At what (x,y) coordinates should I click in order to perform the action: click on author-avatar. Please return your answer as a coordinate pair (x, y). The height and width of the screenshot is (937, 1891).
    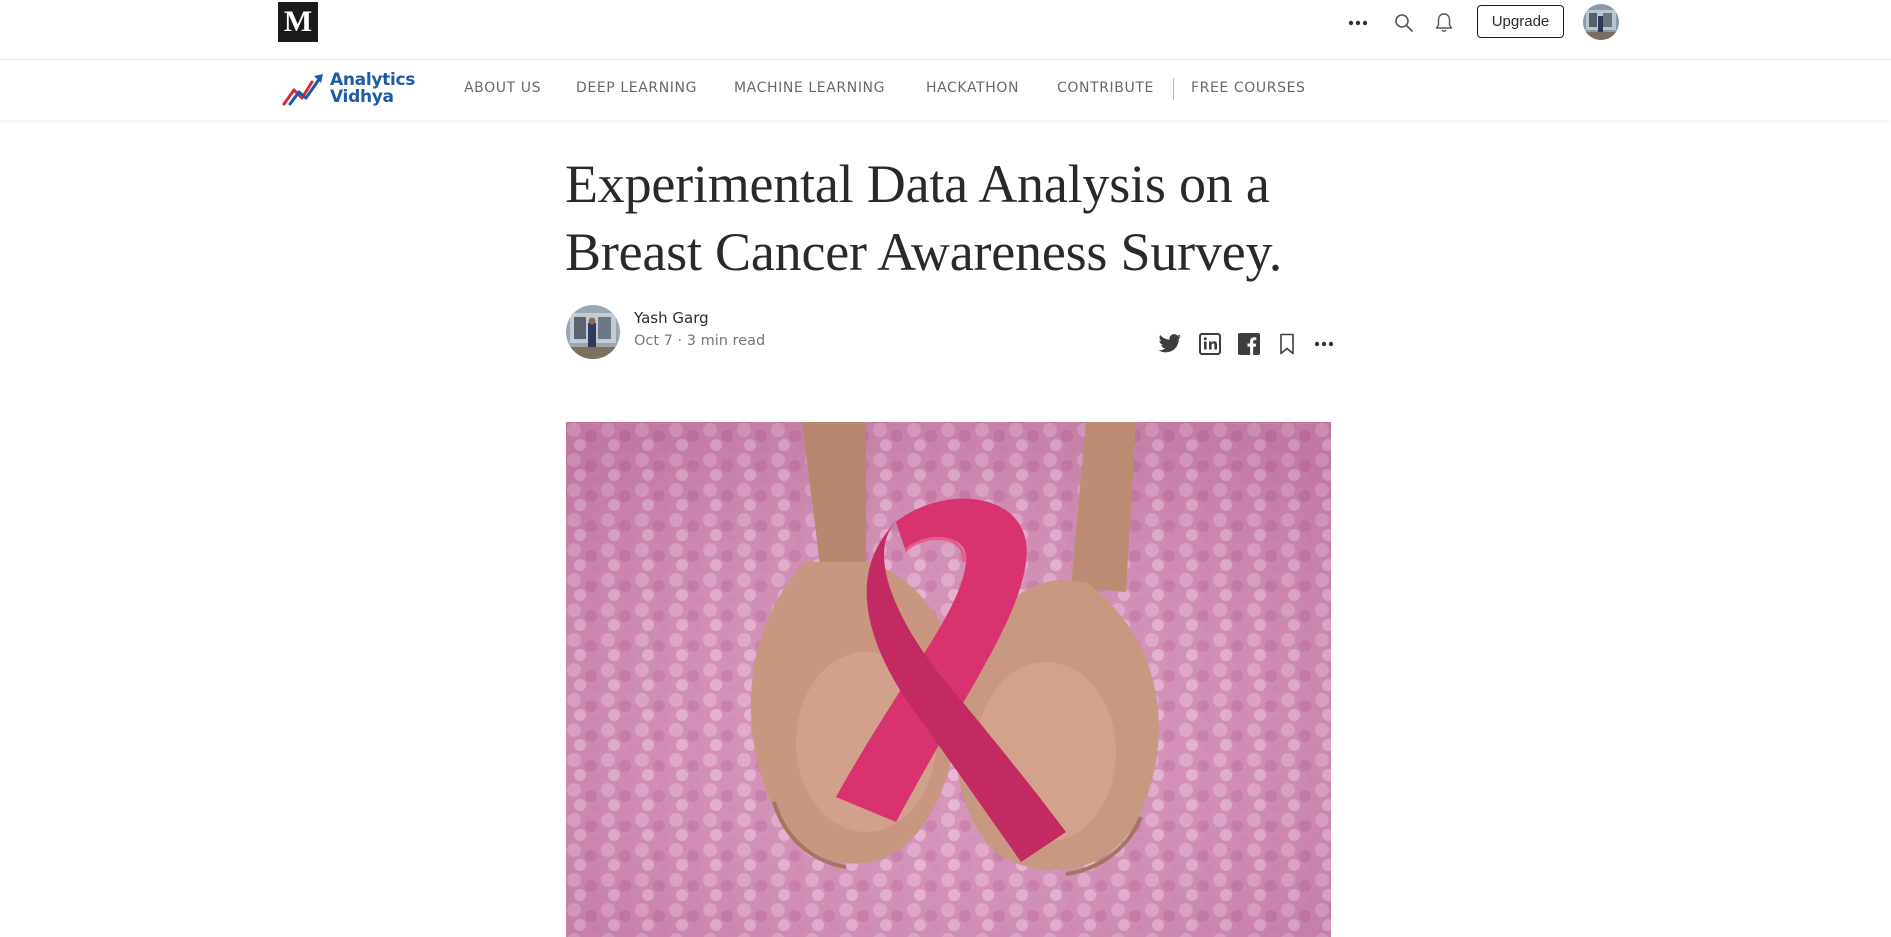
    Looking at the image, I should click on (593, 332).